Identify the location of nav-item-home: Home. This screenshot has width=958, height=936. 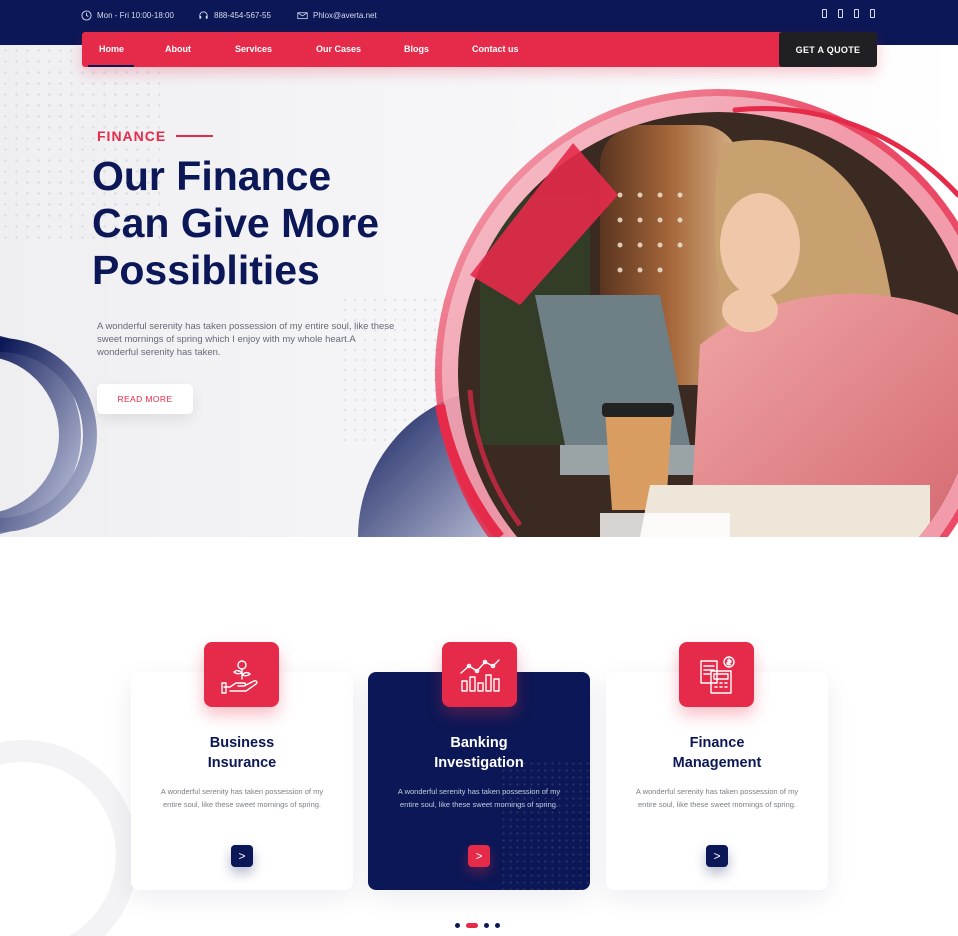
(111, 49).